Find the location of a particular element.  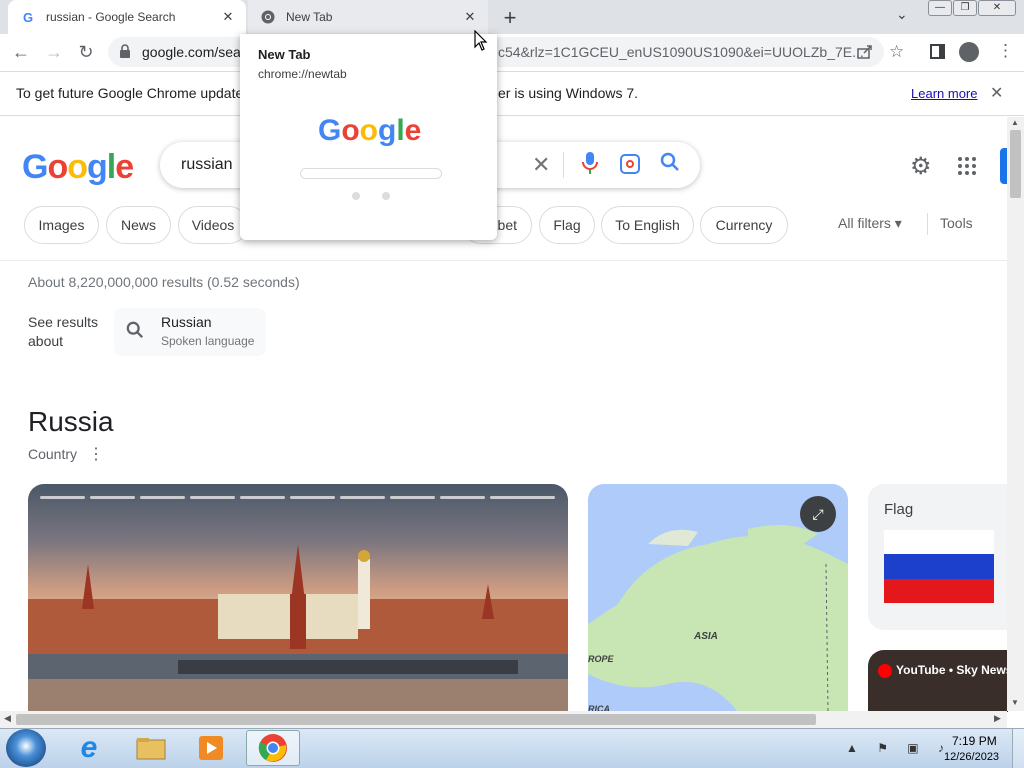

media-player-icon is located at coordinates (211, 748).